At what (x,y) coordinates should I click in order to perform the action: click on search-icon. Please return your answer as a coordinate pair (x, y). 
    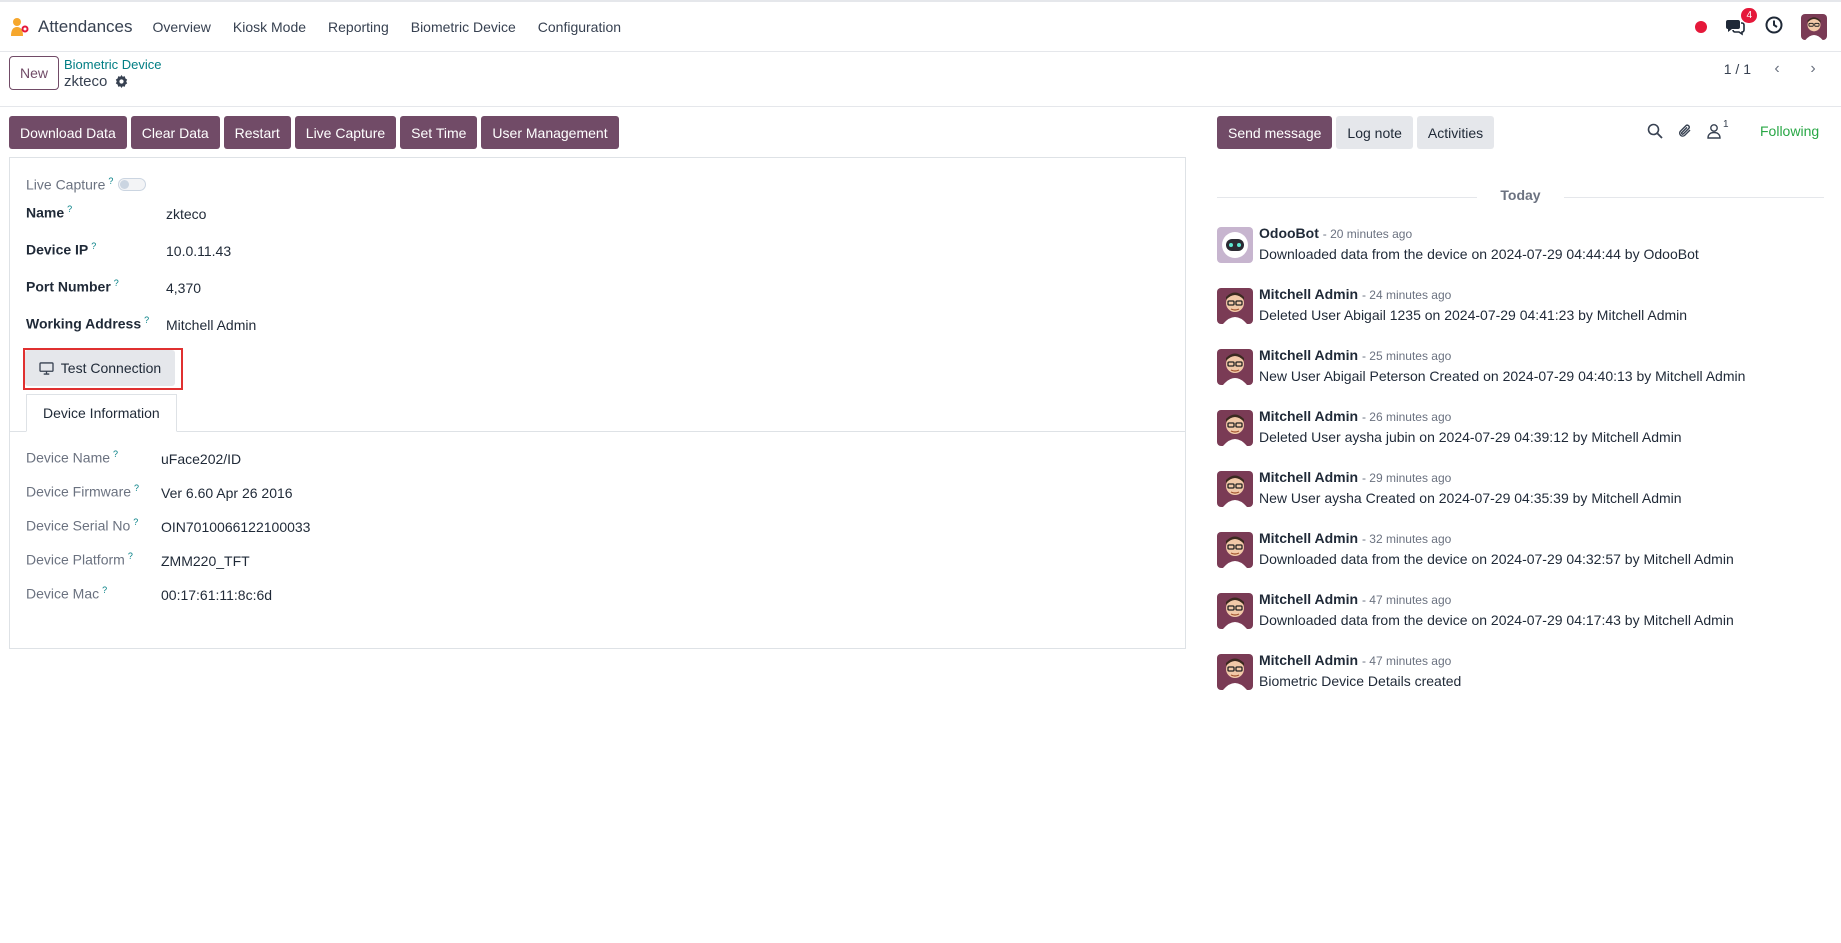
    Looking at the image, I should click on (1655, 131).